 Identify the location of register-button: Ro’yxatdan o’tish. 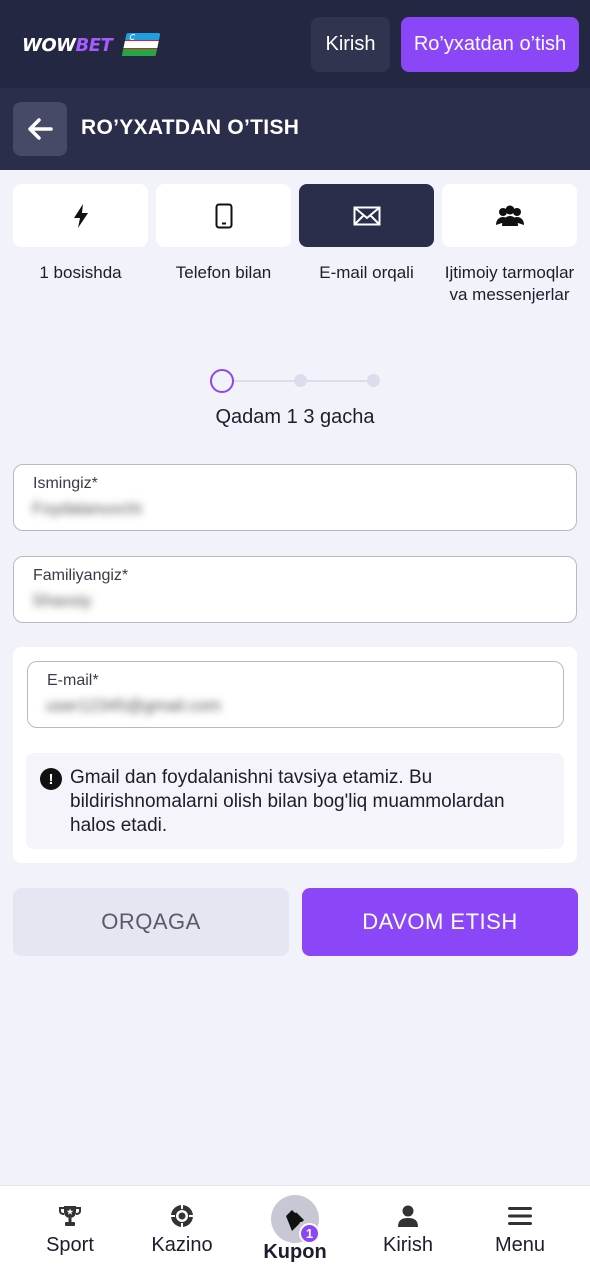
(490, 44).